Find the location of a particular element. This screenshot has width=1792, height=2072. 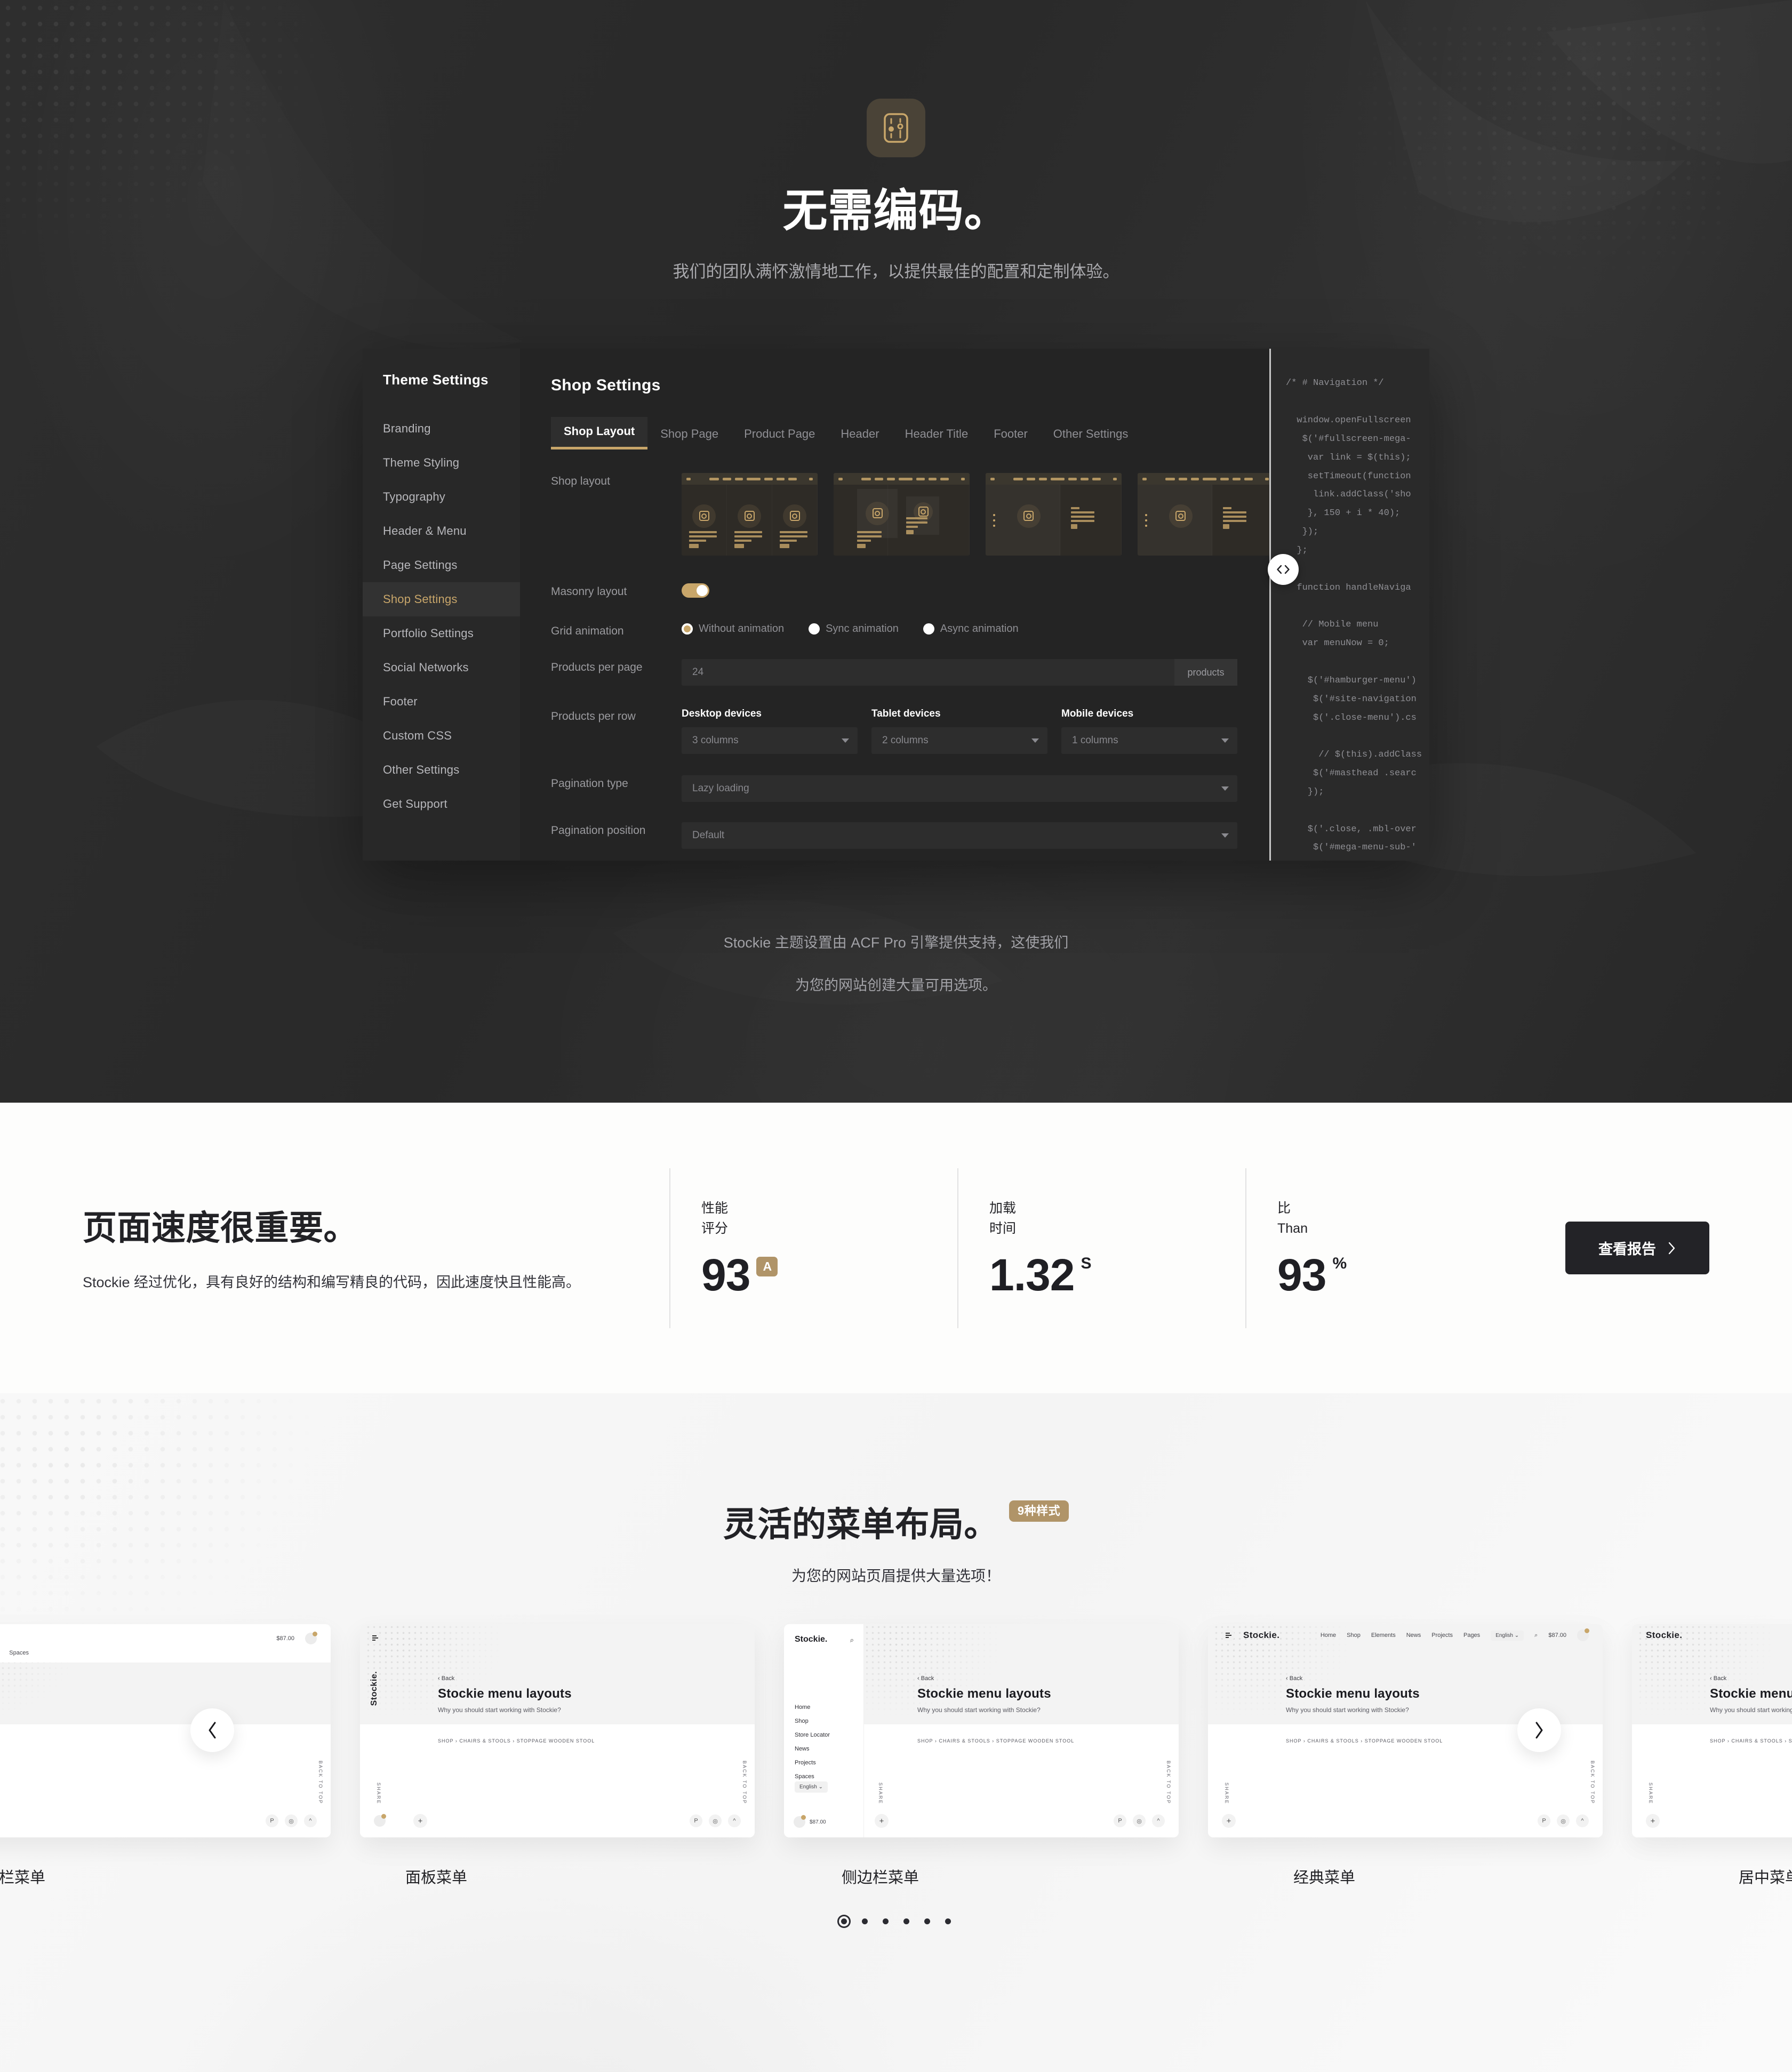

radio-async-animation: Async animation is located at coordinates (971, 629).